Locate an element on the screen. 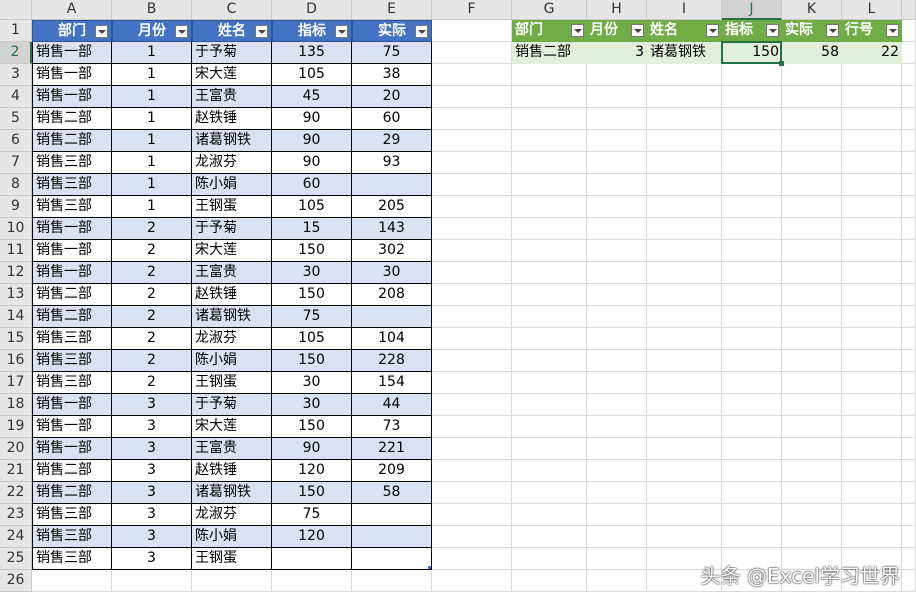 Image resolution: width=916 pixels, height=599 pixels. row-header-7: 7 is located at coordinates (16, 163).